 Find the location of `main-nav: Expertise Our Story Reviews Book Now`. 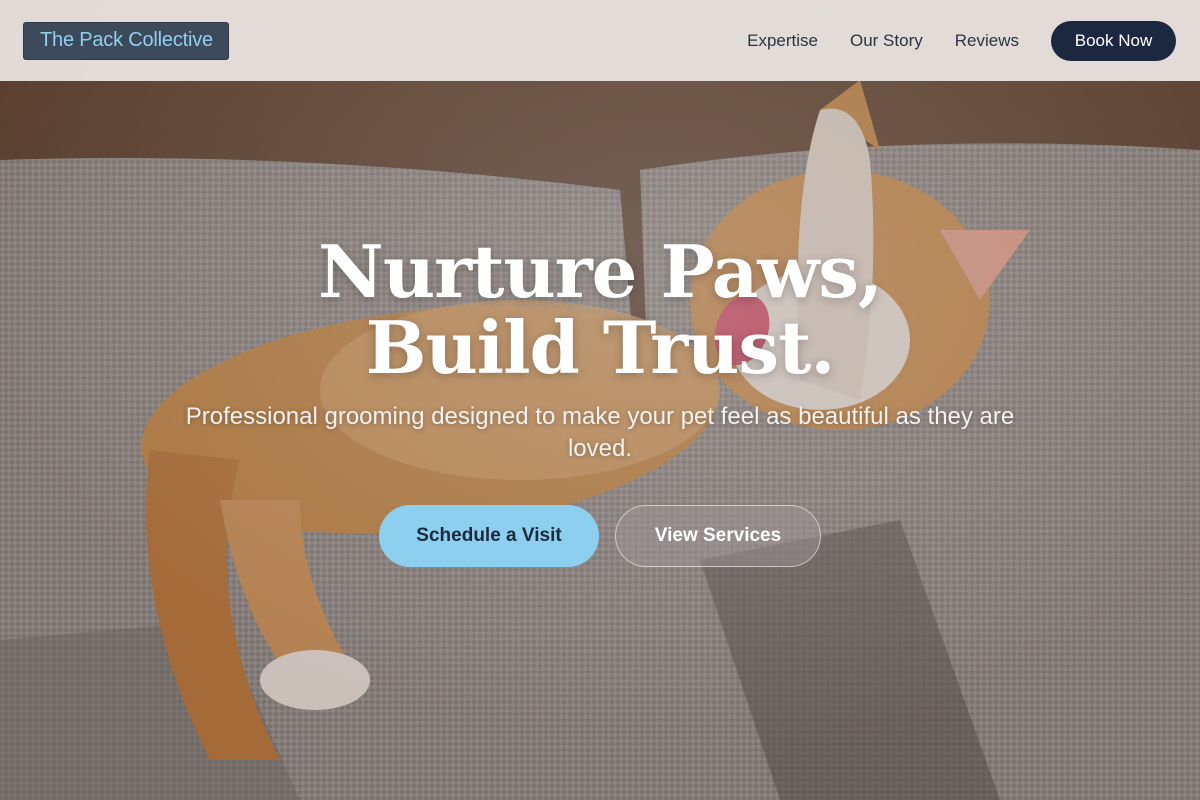

main-nav: Expertise Our Story Reviews Book Now is located at coordinates (961, 40).